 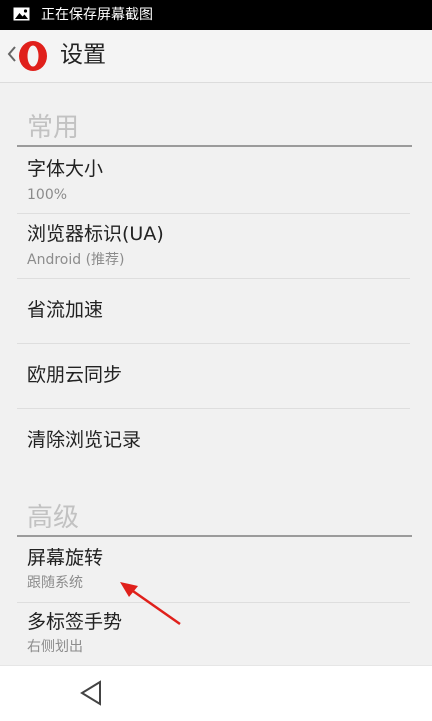 I want to click on setting-title: 省流加速, so click(x=65, y=310).